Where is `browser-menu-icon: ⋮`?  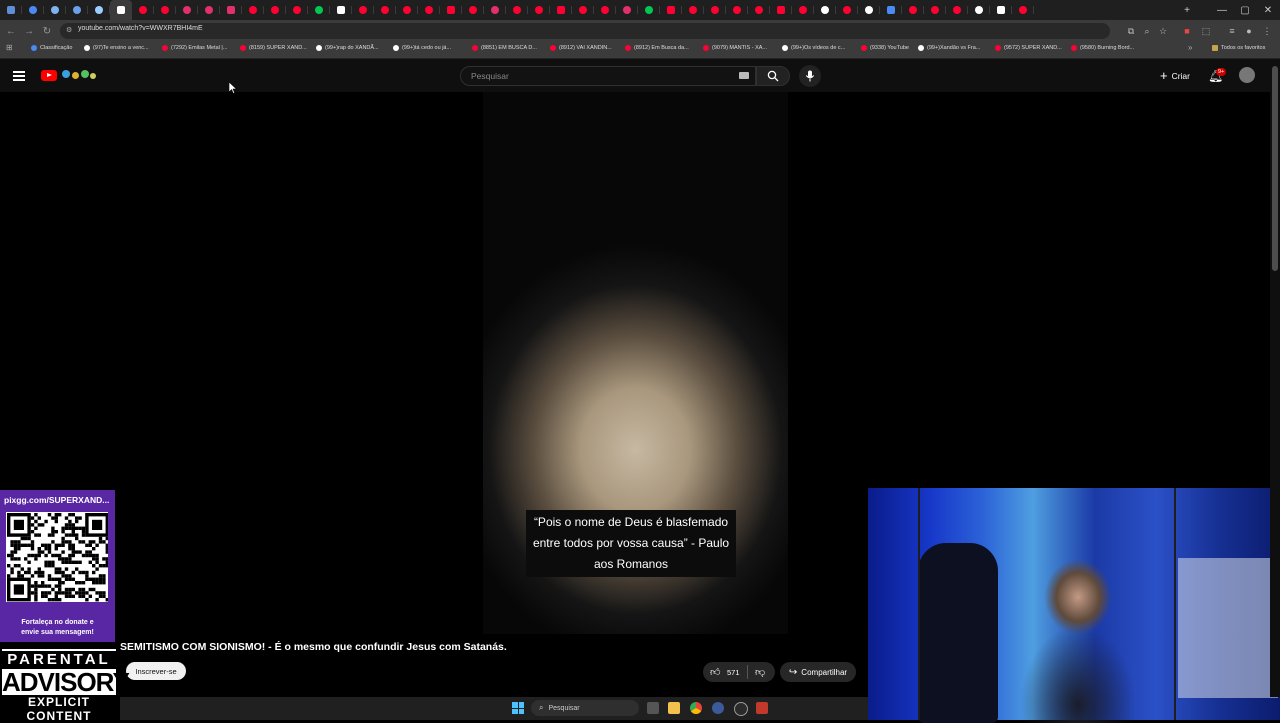 browser-menu-icon: ⋮ is located at coordinates (1267, 31).